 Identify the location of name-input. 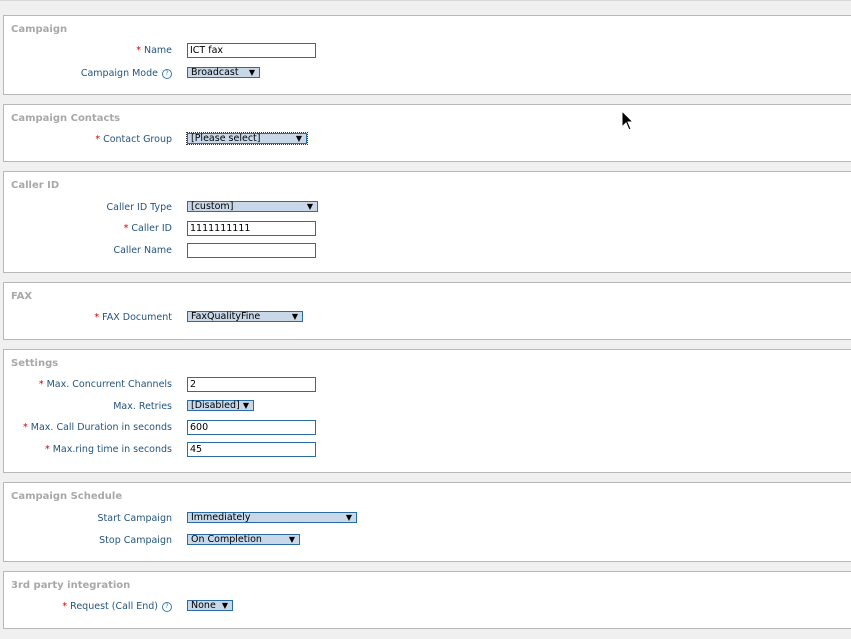
(251, 50).